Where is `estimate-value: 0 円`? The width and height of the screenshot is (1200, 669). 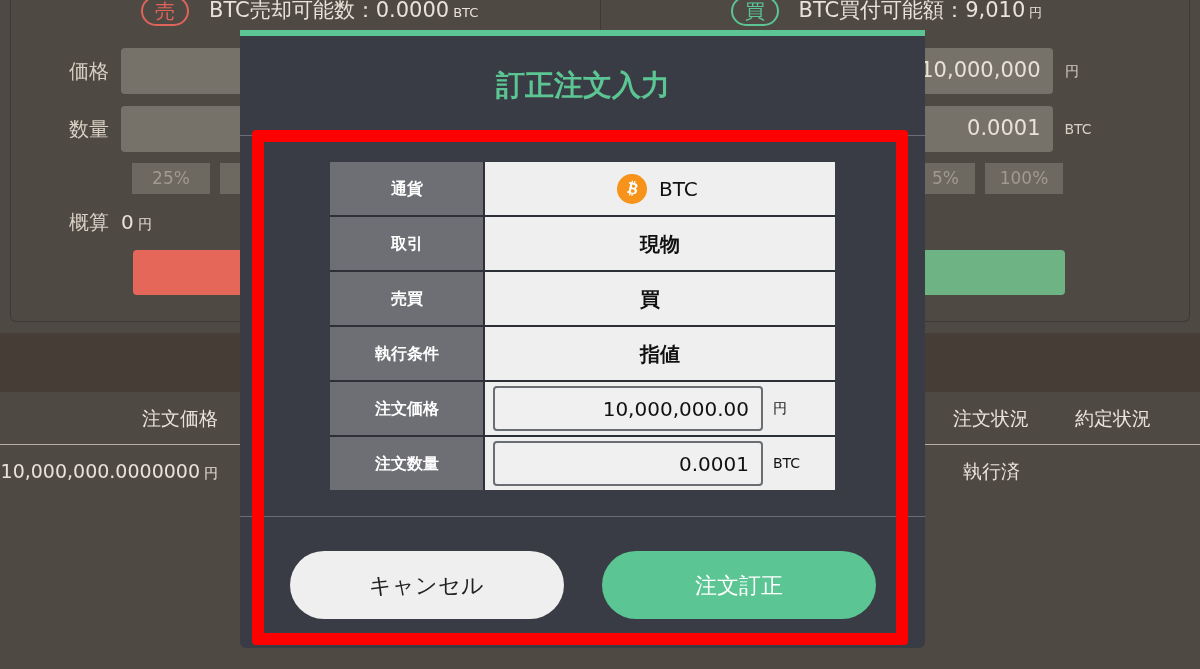 estimate-value: 0 円 is located at coordinates (136, 222).